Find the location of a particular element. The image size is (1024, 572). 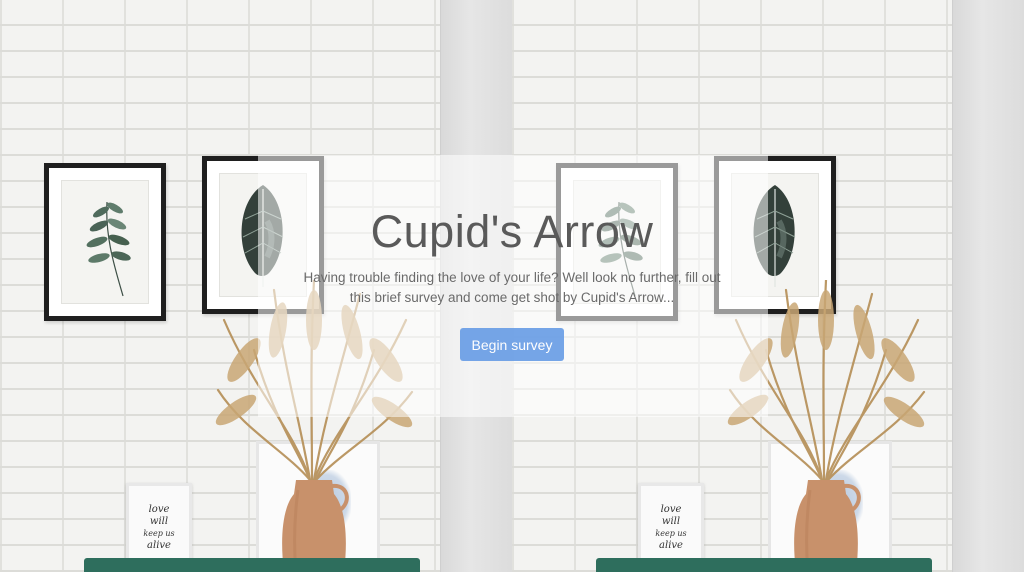

page-title: Cupid's Arrow is located at coordinates (512, 231).